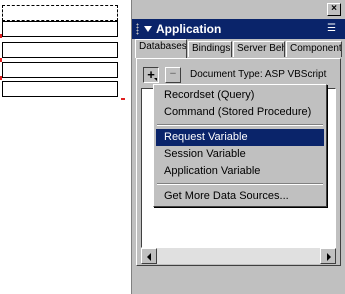 This screenshot has height=294, width=345. I want to click on grip-icon, so click(137, 29).